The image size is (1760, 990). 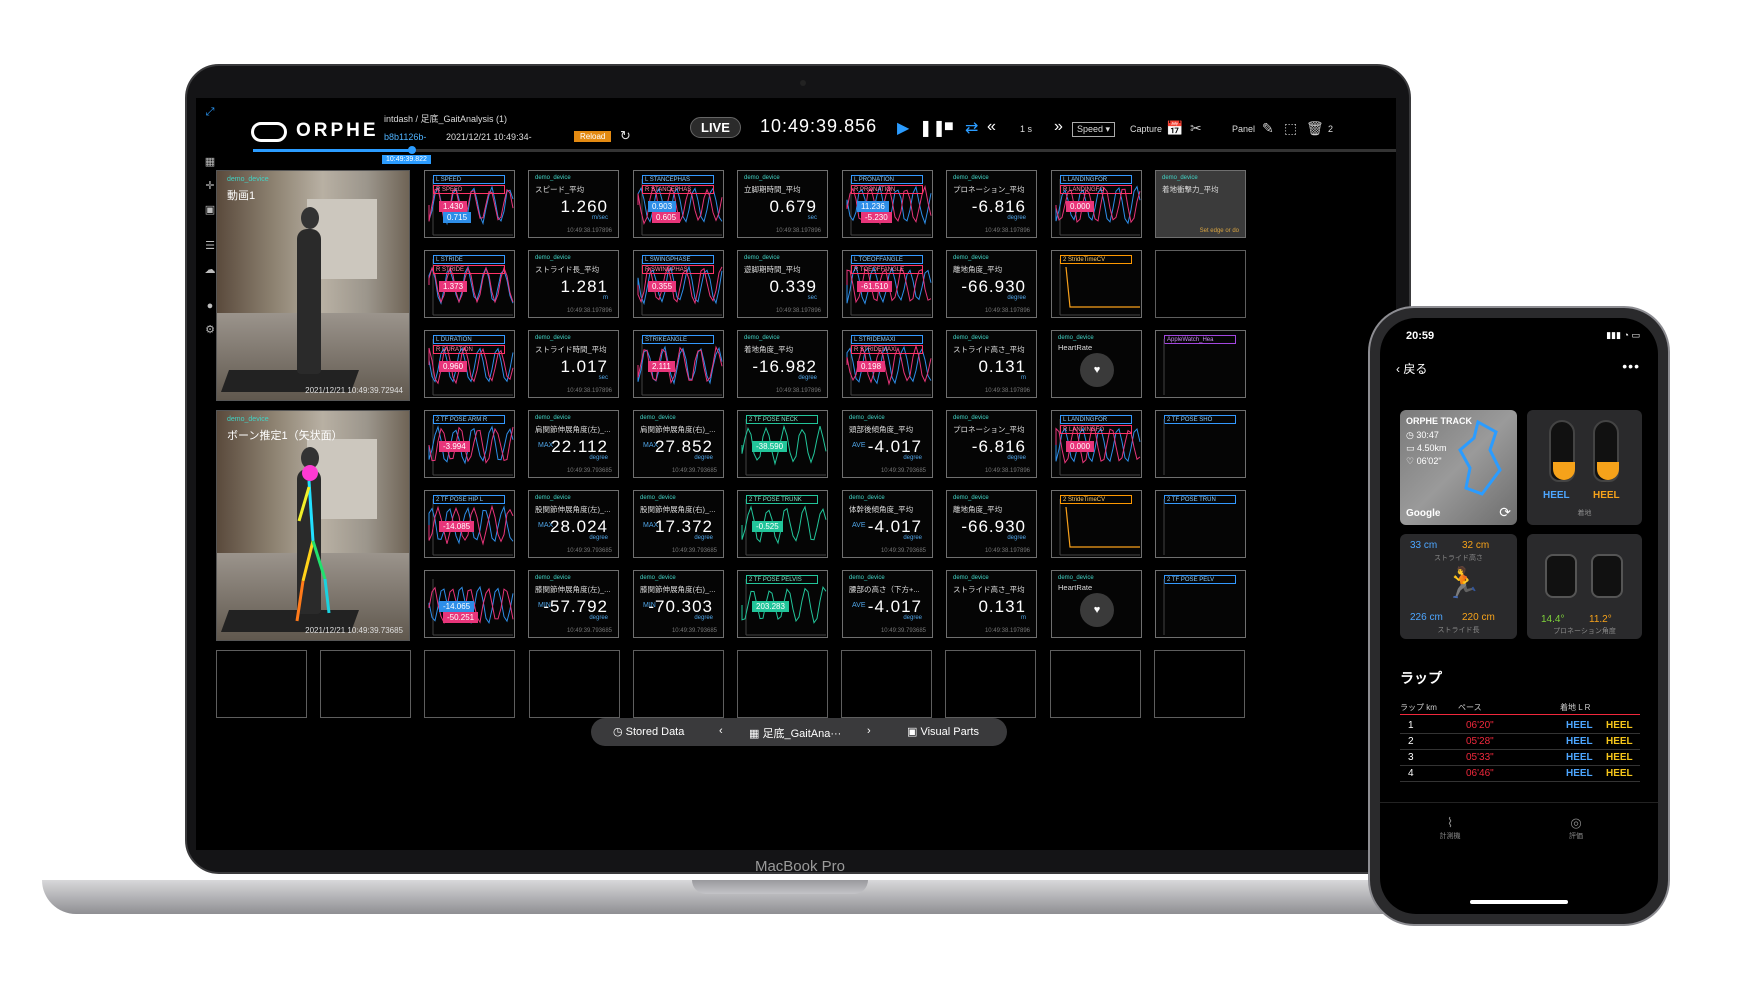 What do you see at coordinates (678, 364) in the screenshot?
I see `panel-graph: STRIKEANGLE 2.111` at bounding box center [678, 364].